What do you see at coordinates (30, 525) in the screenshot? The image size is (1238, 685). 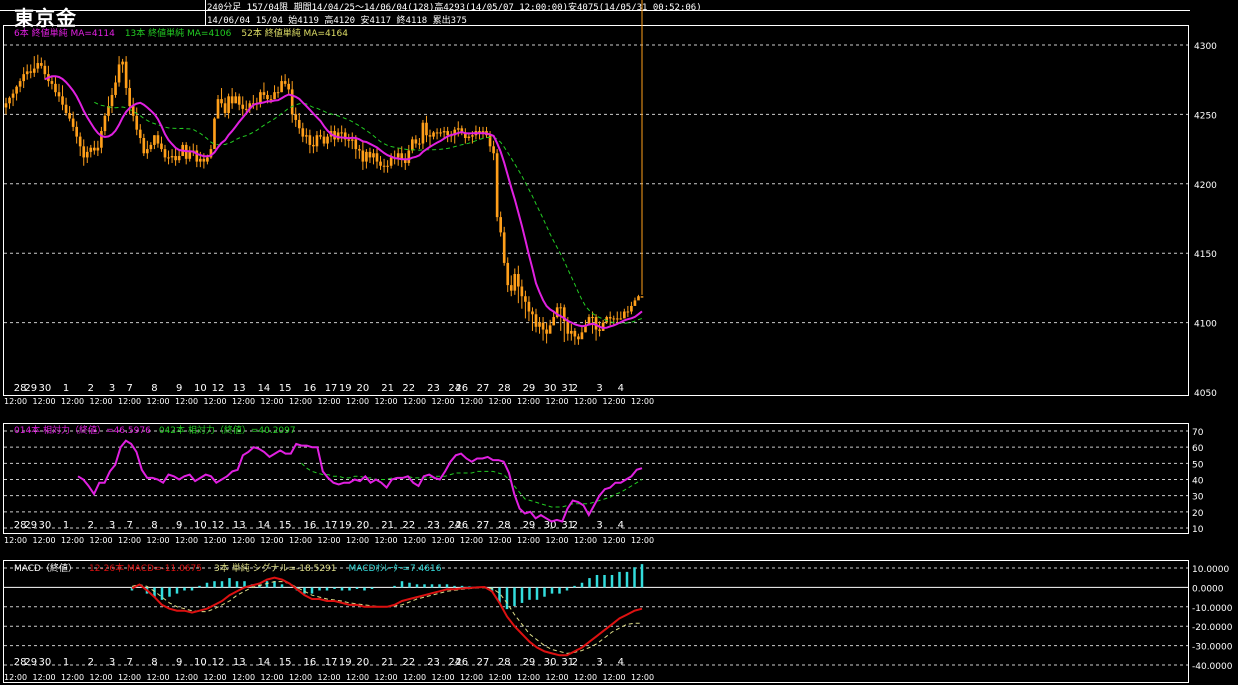 I see `rsi-x-label: 29` at bounding box center [30, 525].